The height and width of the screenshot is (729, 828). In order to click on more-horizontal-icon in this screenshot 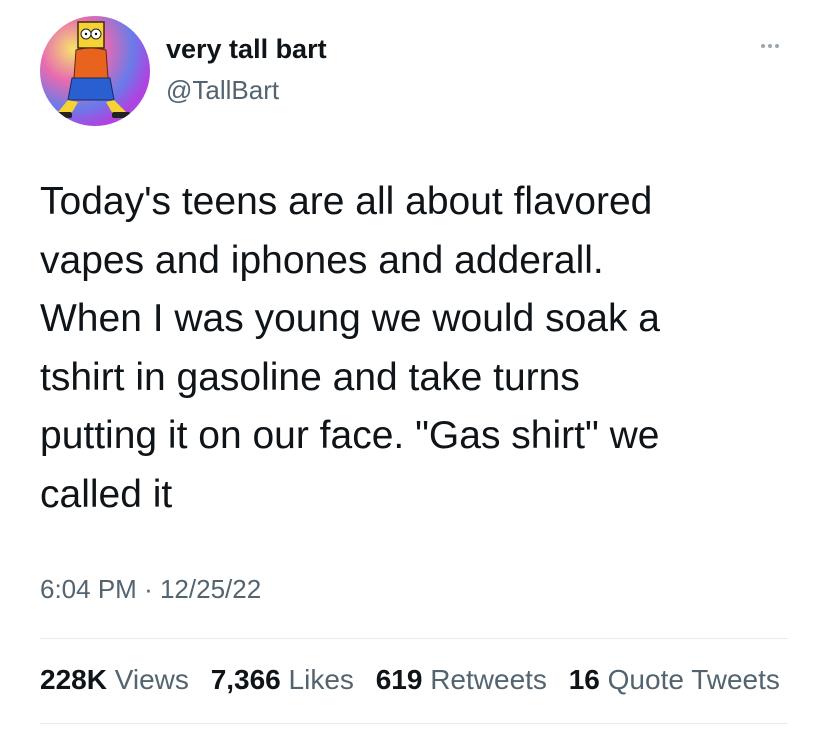, I will do `click(770, 46)`.